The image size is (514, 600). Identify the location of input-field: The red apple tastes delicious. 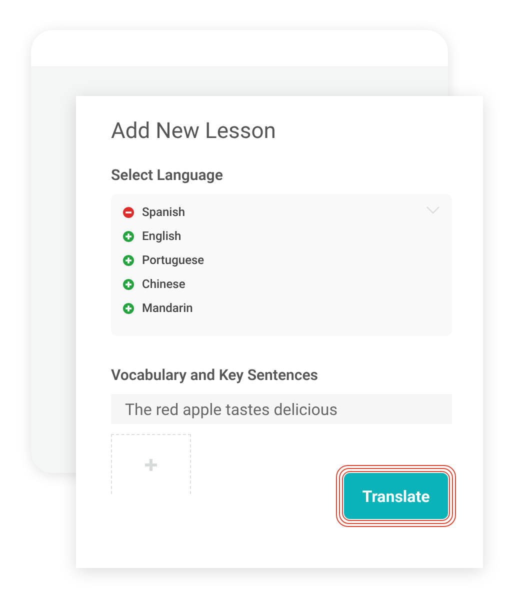
(281, 409).